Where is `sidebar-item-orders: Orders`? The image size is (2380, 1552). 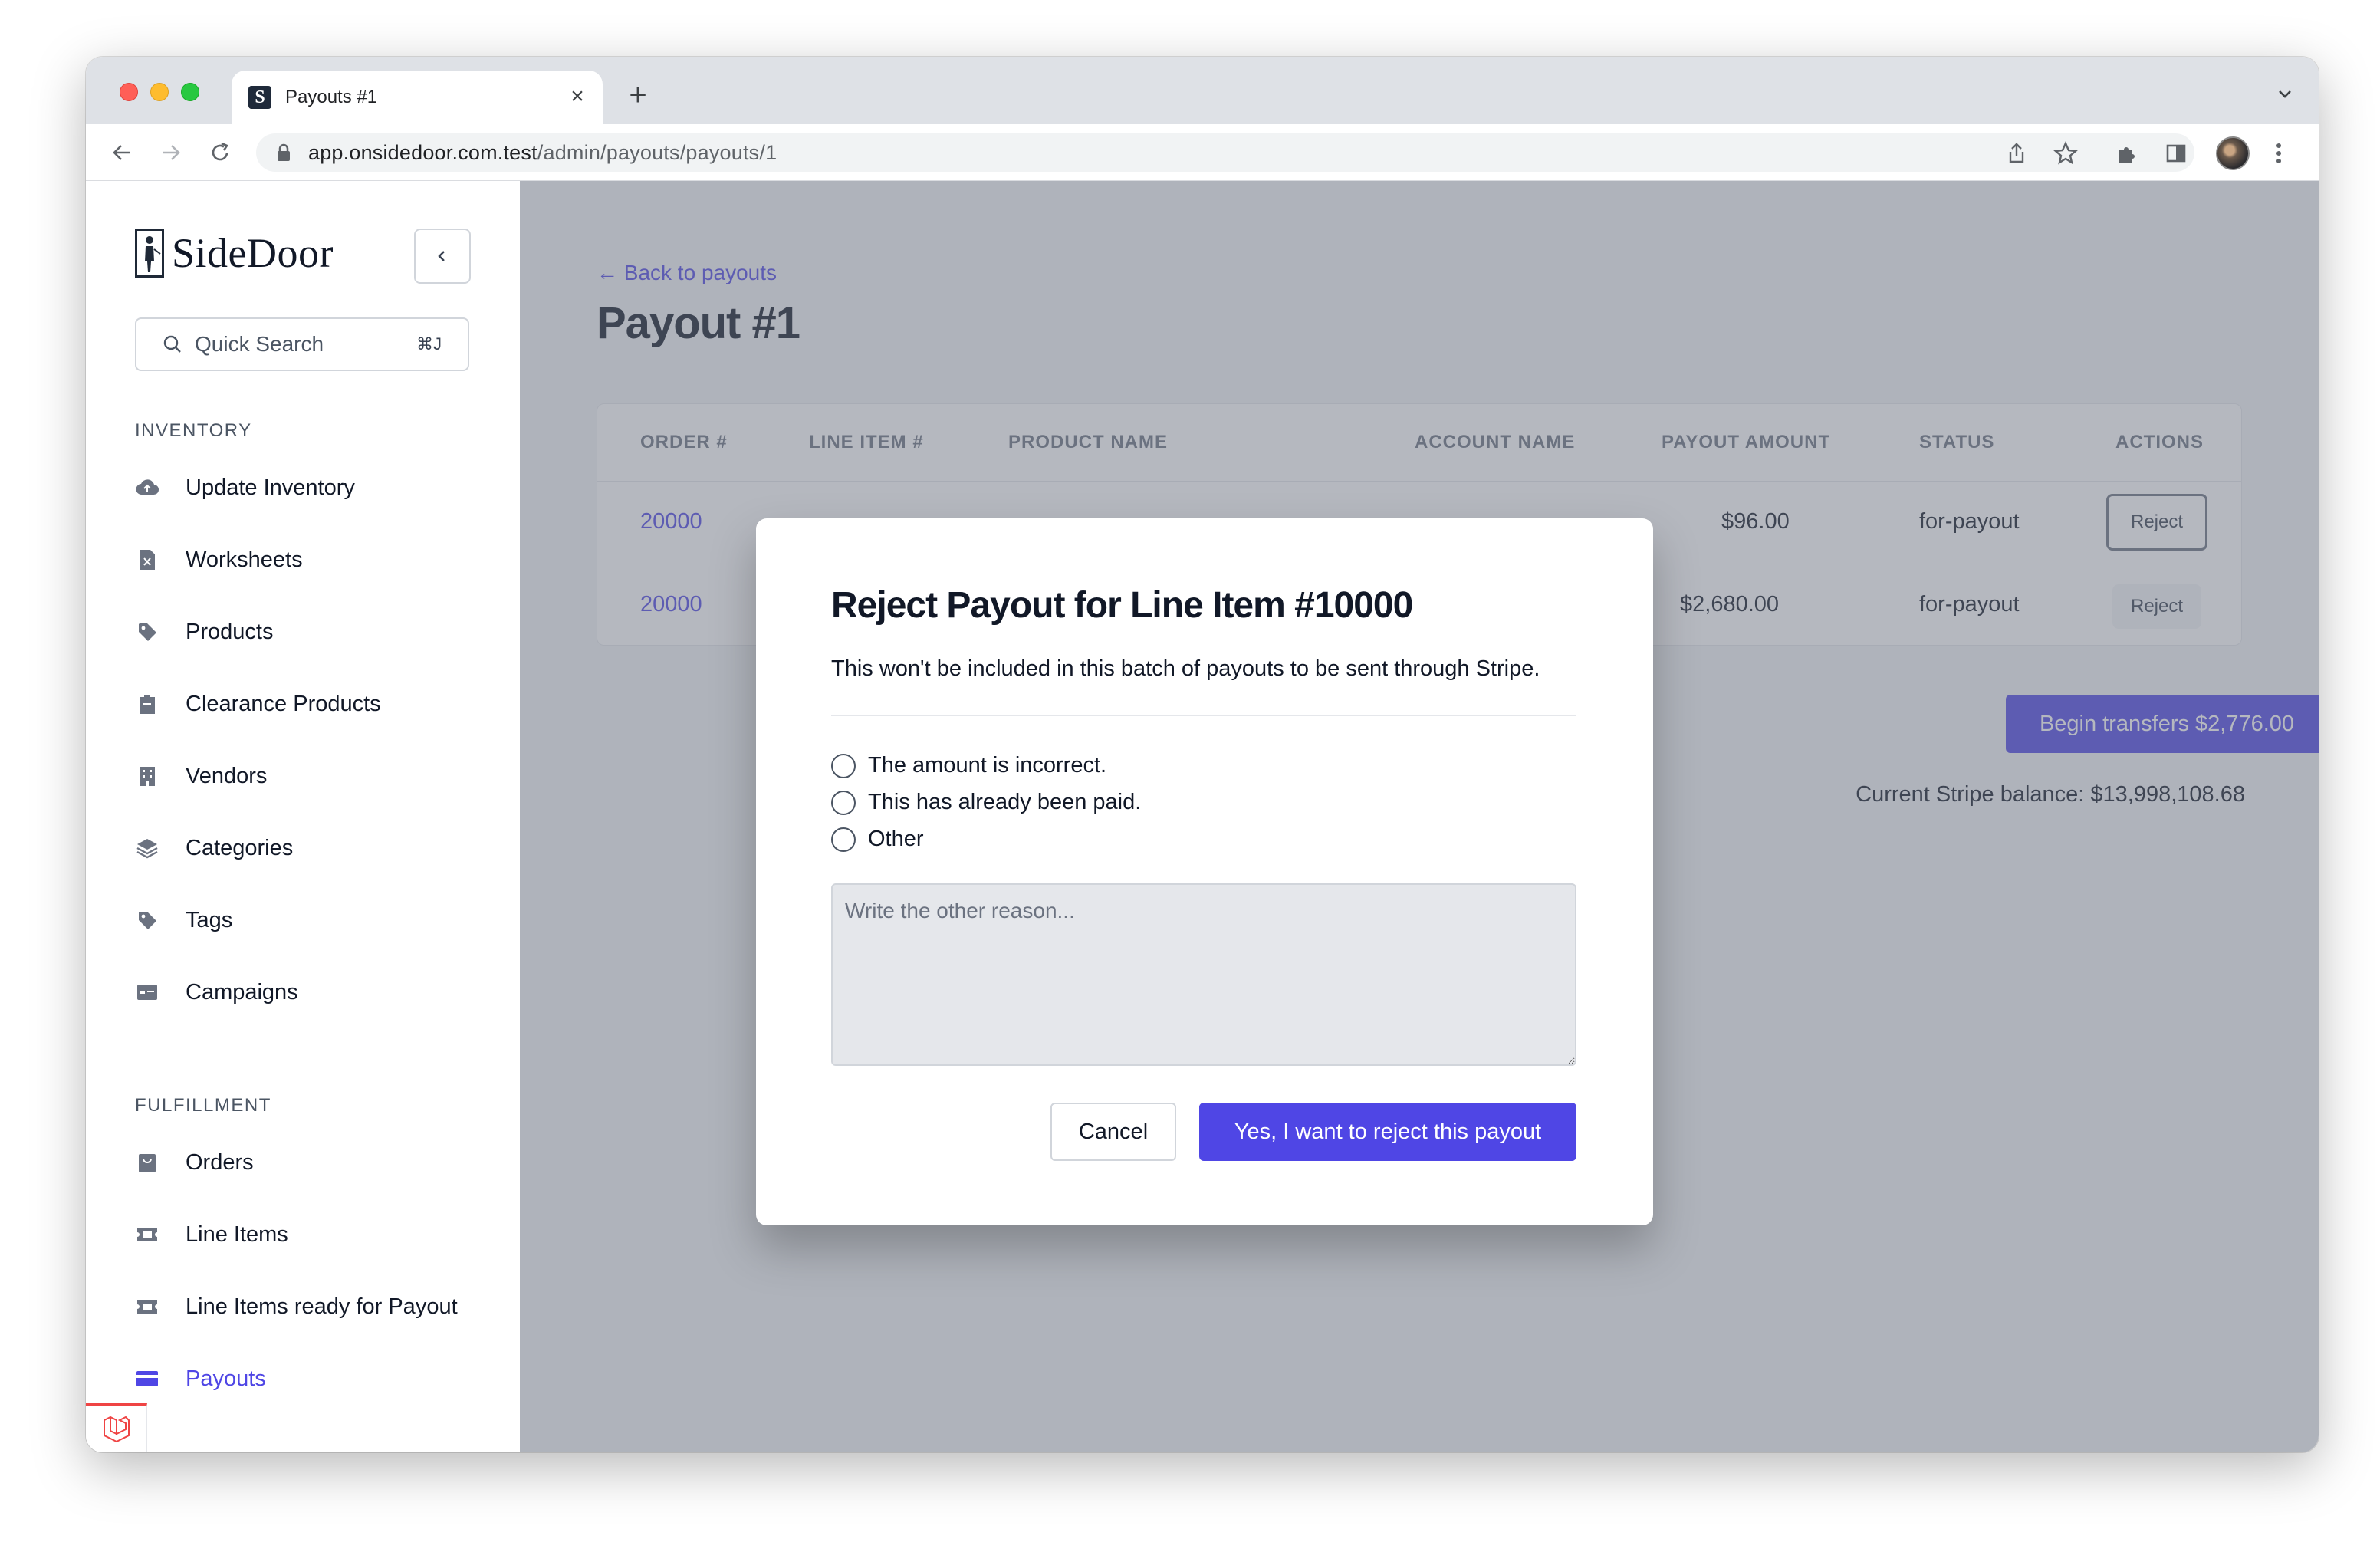 sidebar-item-orders: Orders is located at coordinates (194, 1162).